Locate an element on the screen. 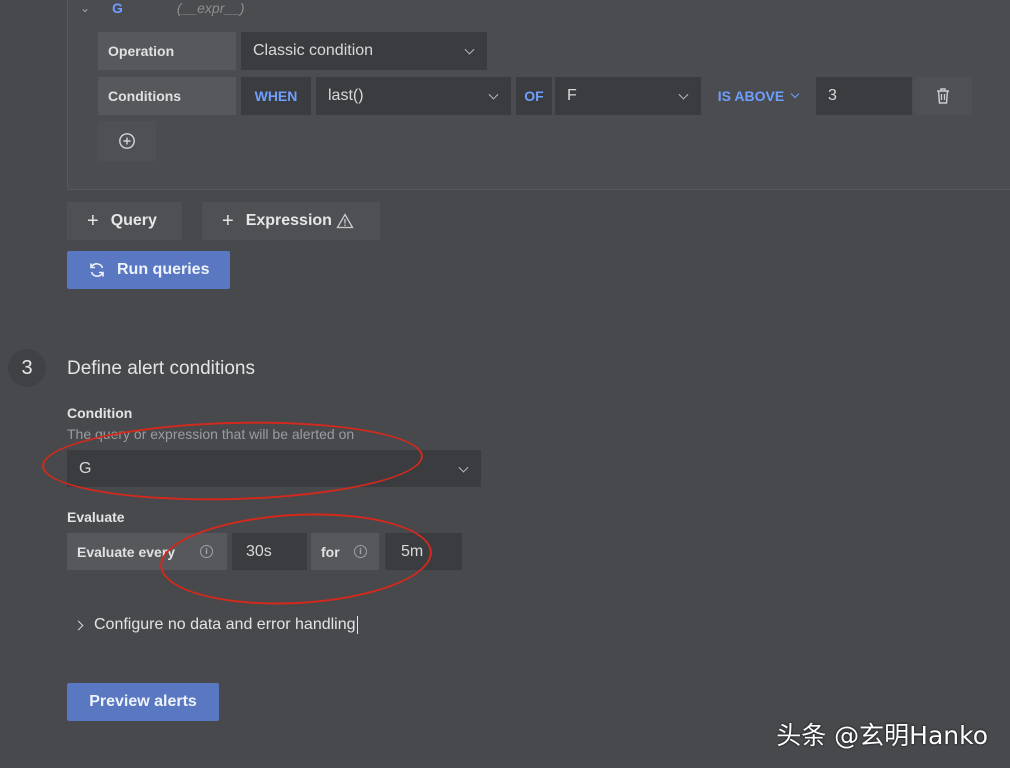  evaluate-every-input: 30s is located at coordinates (269, 551).